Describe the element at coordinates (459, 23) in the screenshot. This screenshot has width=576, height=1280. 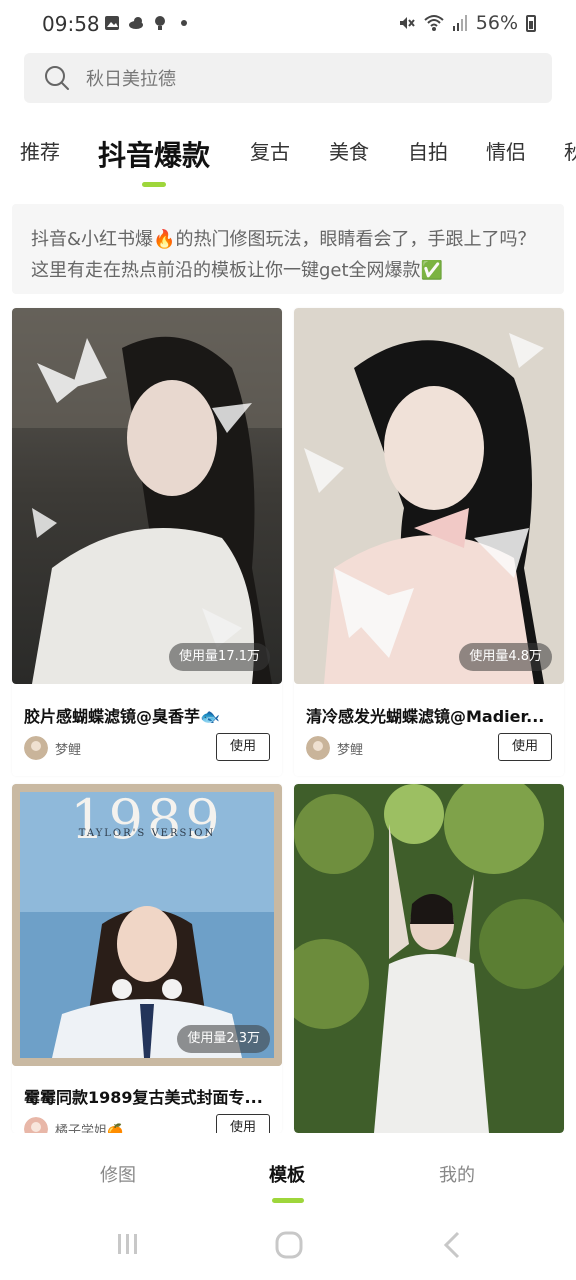
I see `signal-icon` at that location.